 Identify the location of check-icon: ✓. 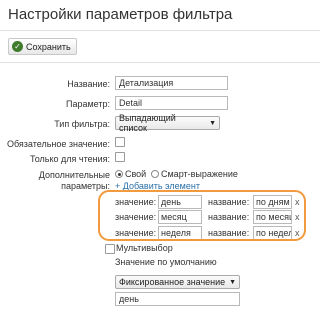
(17, 46).